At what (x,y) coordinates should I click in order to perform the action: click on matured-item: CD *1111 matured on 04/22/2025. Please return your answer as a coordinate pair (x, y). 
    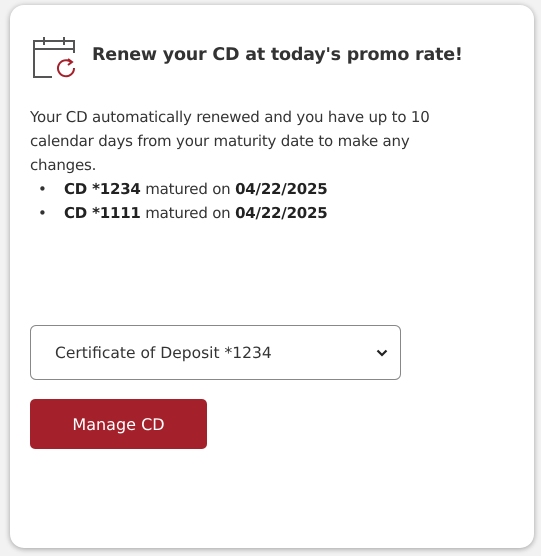
    Looking at the image, I should click on (196, 213).